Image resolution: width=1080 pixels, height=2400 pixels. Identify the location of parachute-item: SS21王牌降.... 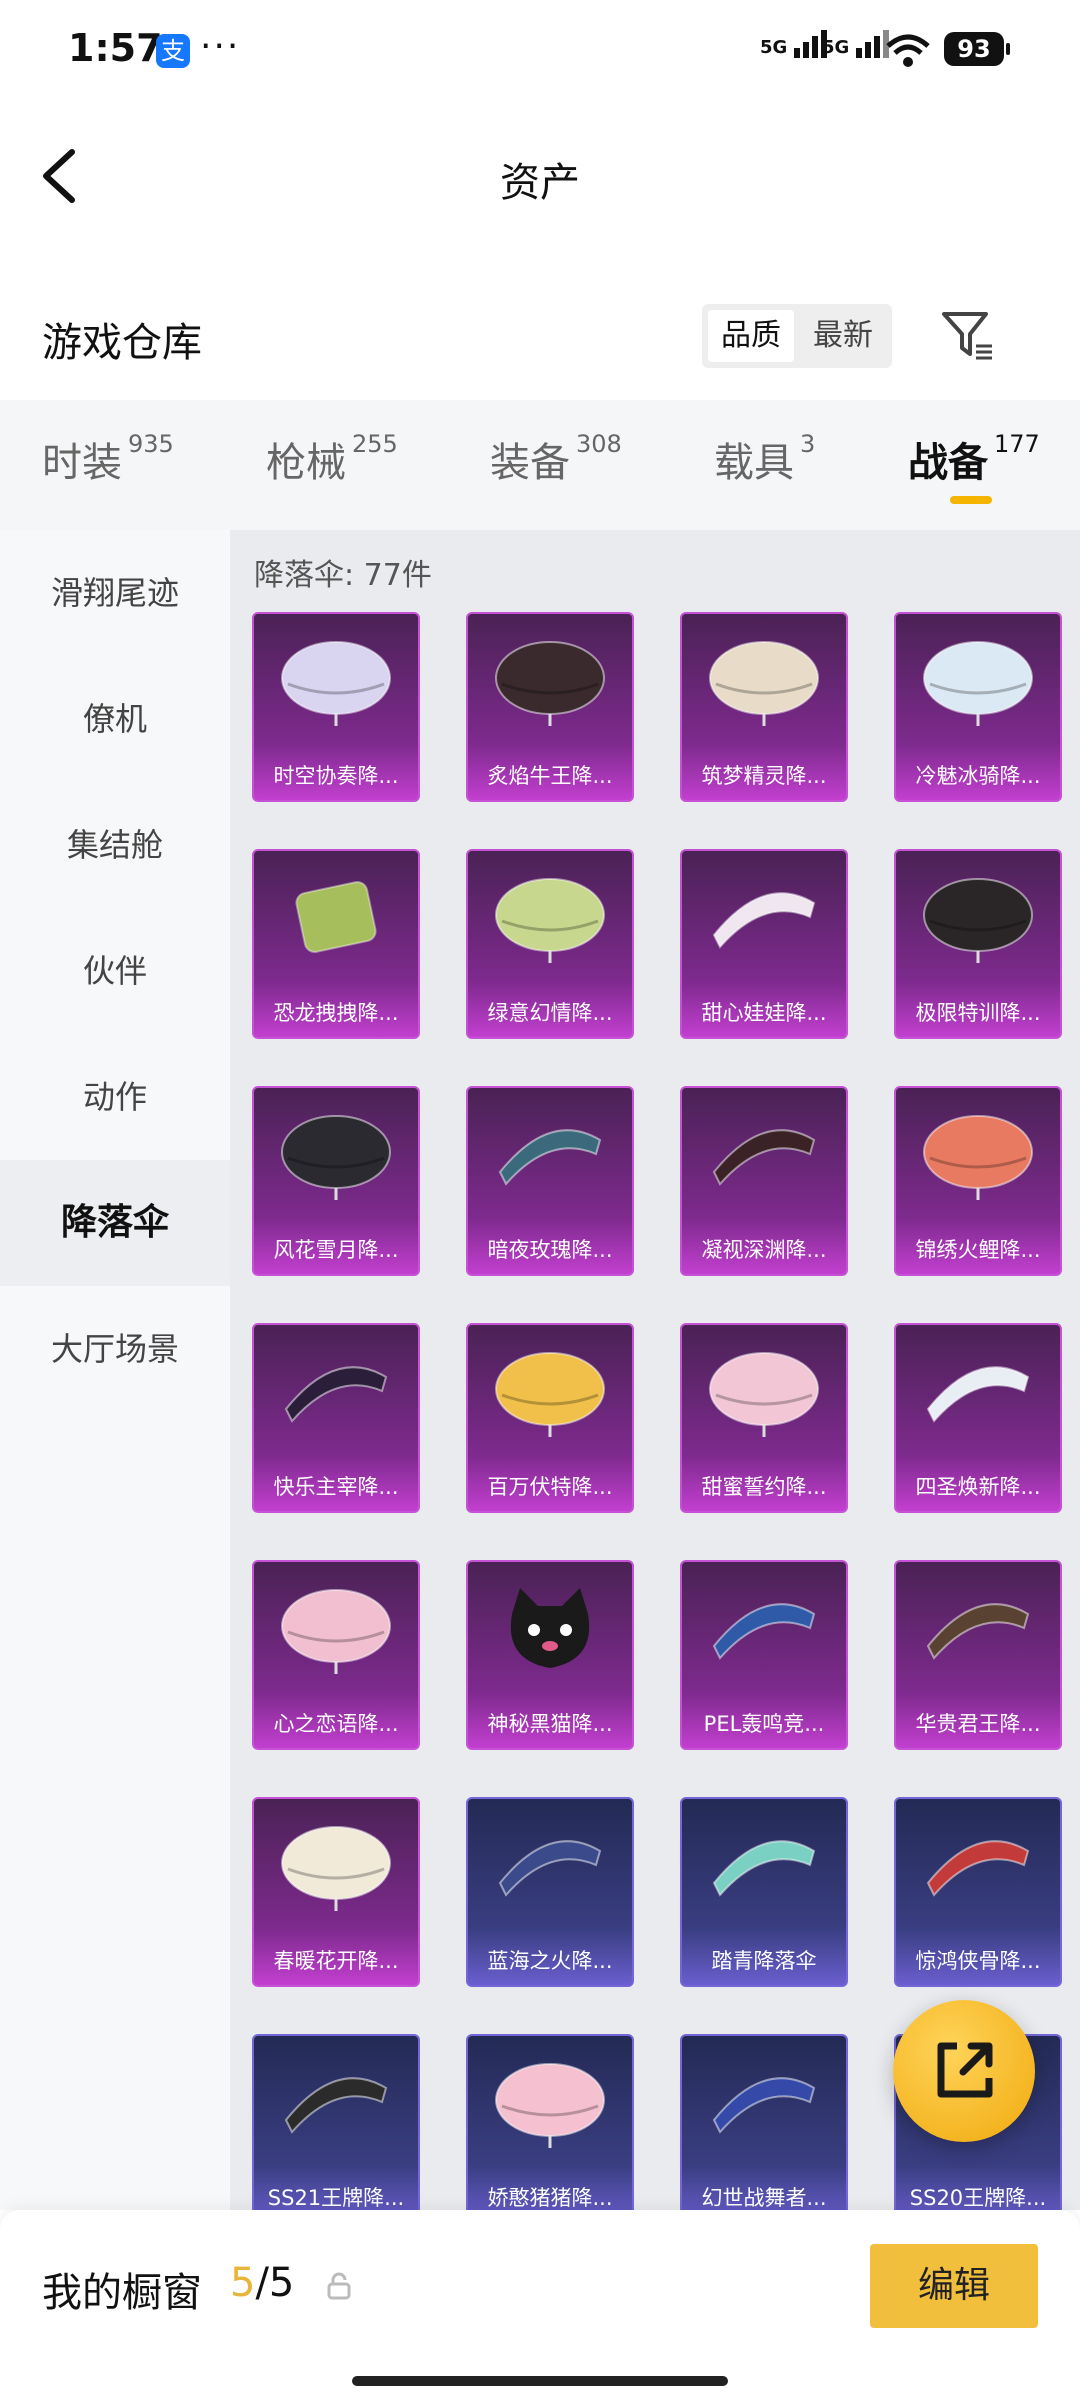
(336, 2122).